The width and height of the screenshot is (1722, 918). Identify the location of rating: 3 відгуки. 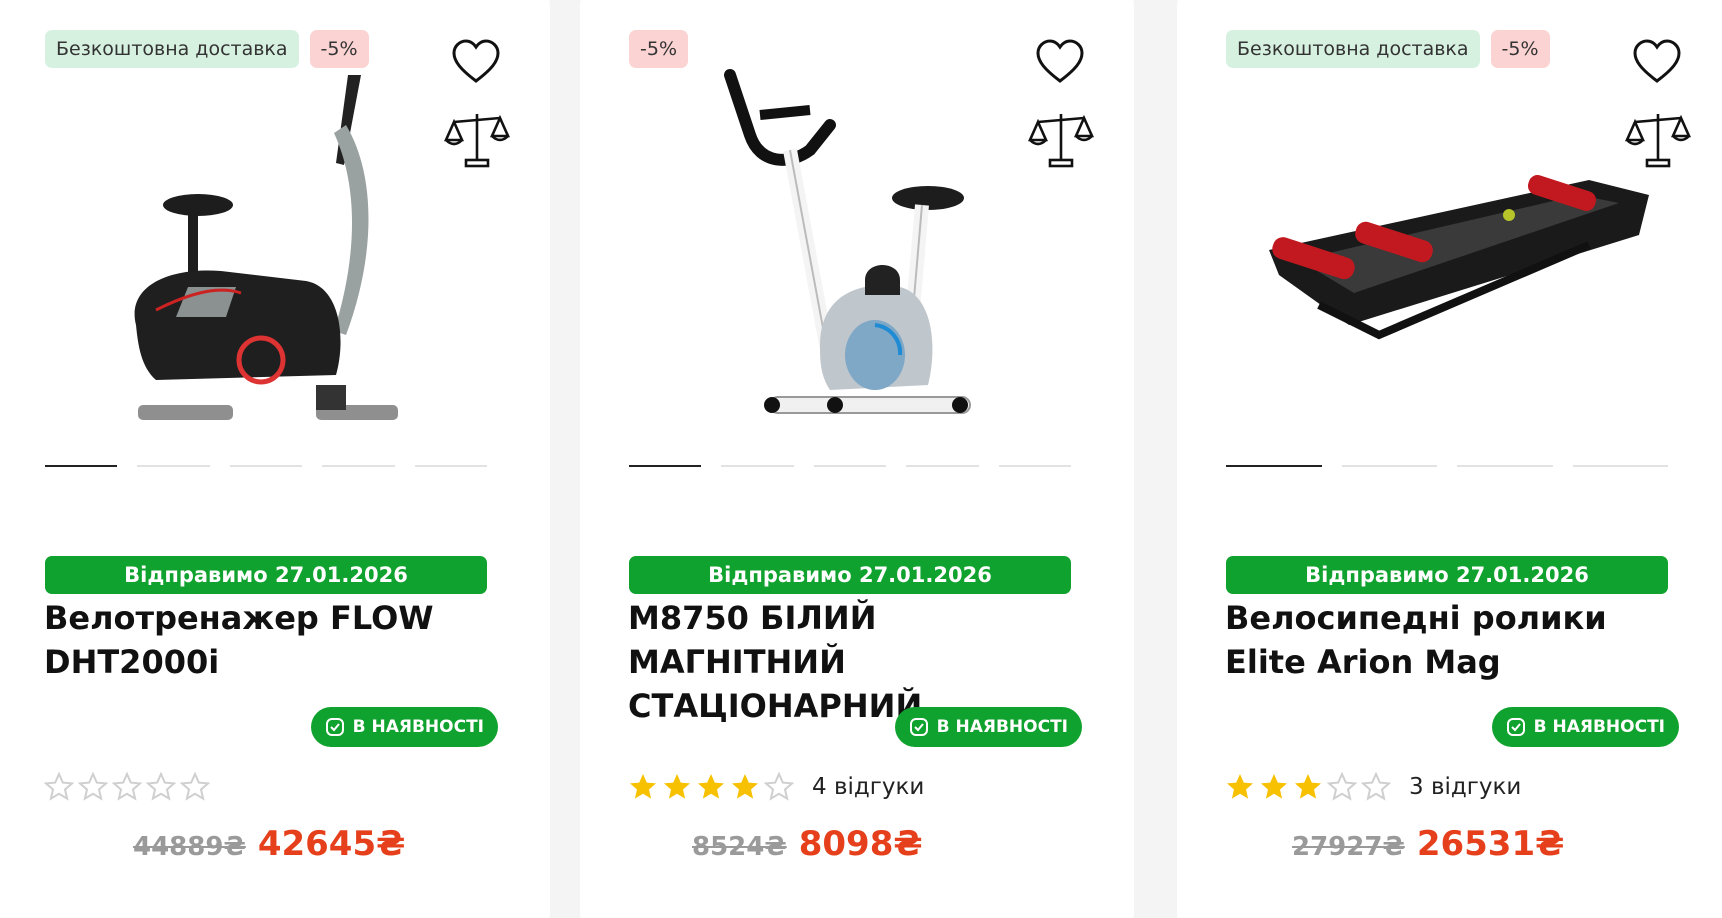
(1373, 787).